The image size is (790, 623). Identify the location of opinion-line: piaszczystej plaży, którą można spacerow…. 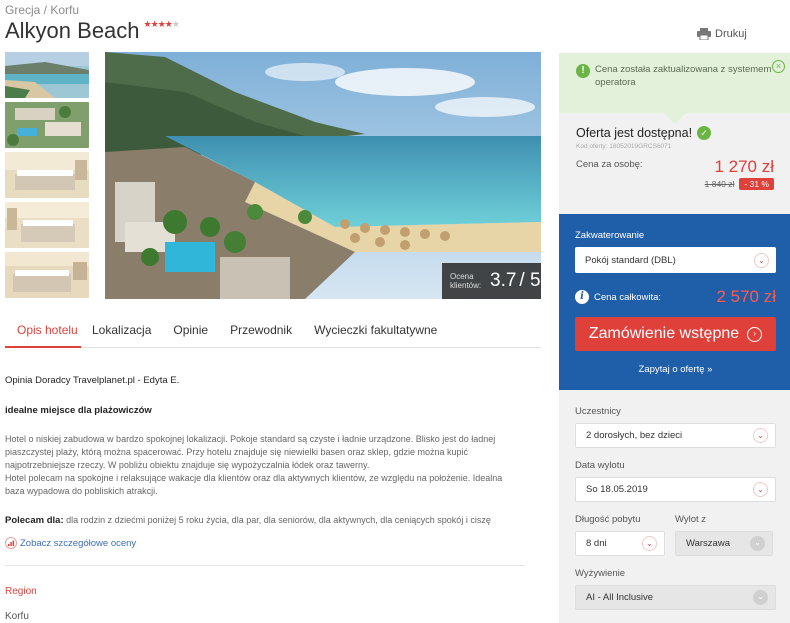
(237, 452).